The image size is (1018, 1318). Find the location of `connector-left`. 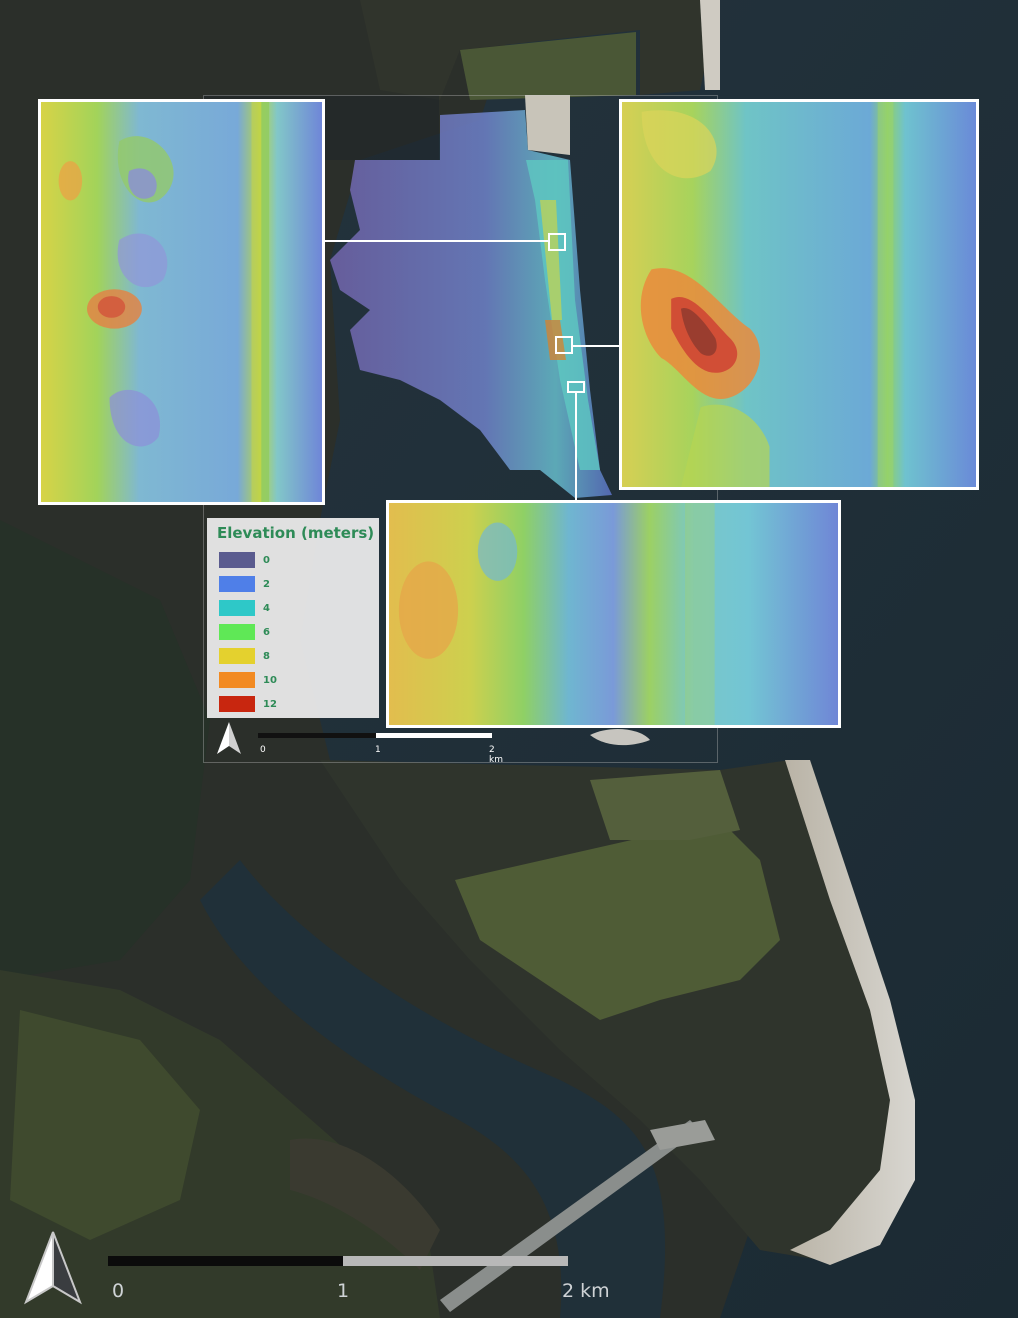

connector-left is located at coordinates (437, 241).